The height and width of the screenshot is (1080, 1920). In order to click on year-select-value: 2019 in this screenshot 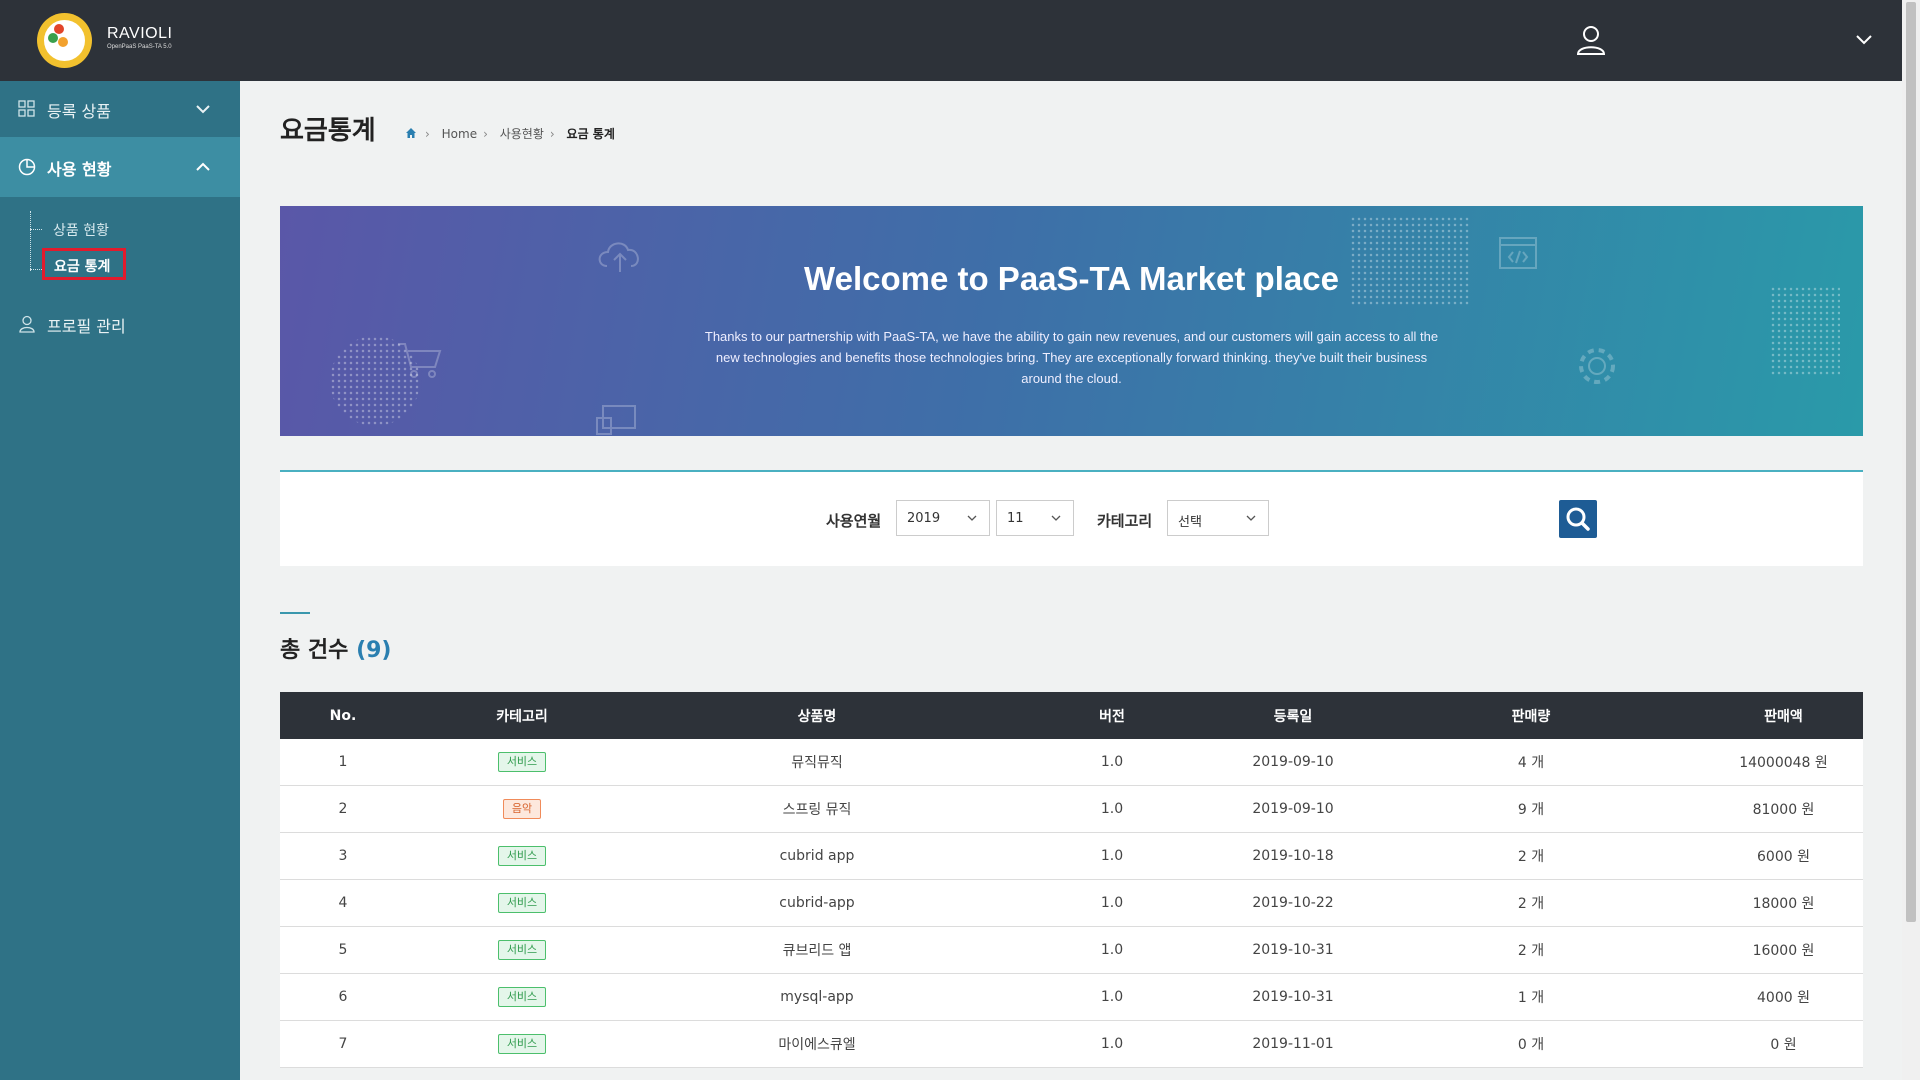, I will do `click(924, 518)`.